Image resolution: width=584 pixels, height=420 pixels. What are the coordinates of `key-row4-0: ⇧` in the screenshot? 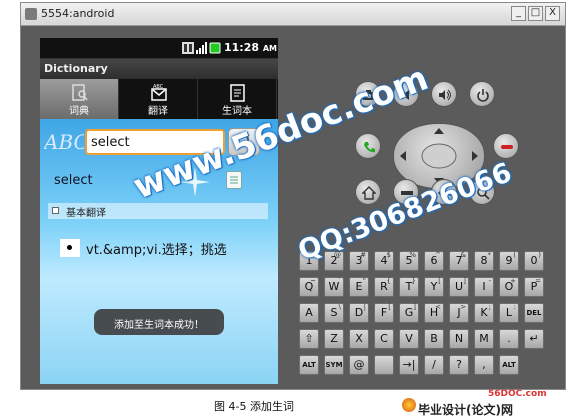 It's located at (309, 339).